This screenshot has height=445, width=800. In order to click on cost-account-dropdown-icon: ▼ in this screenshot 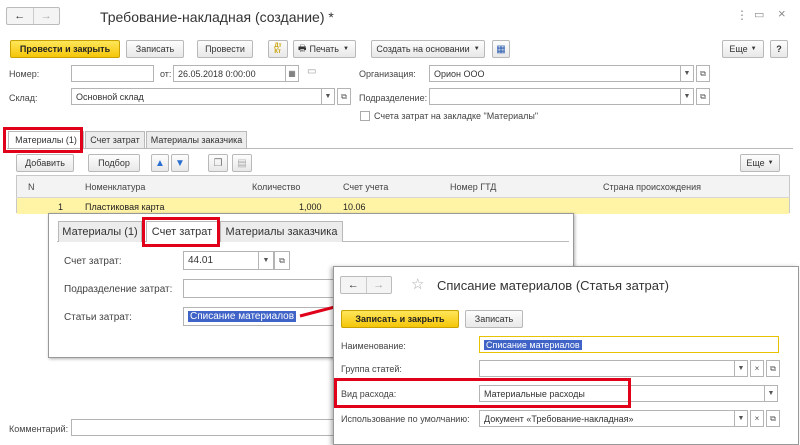, I will do `click(266, 260)`.